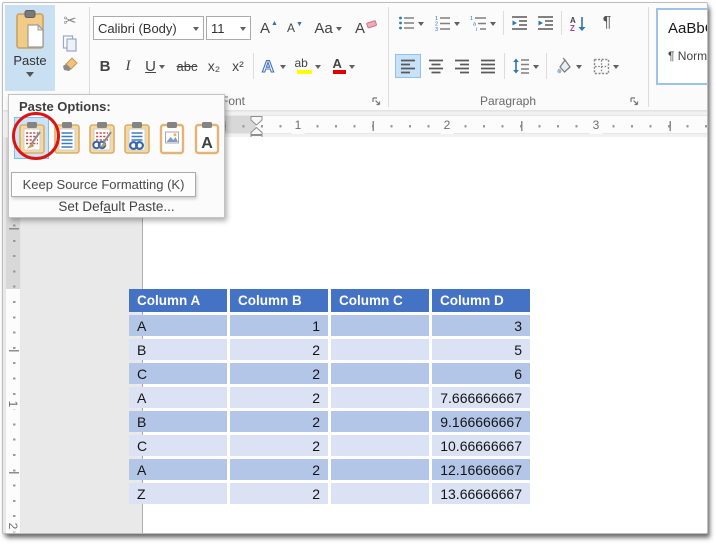 The image size is (716, 544). Describe the element at coordinates (483, 23) in the screenshot. I see `multilevel-list-button: 1ai` at that location.